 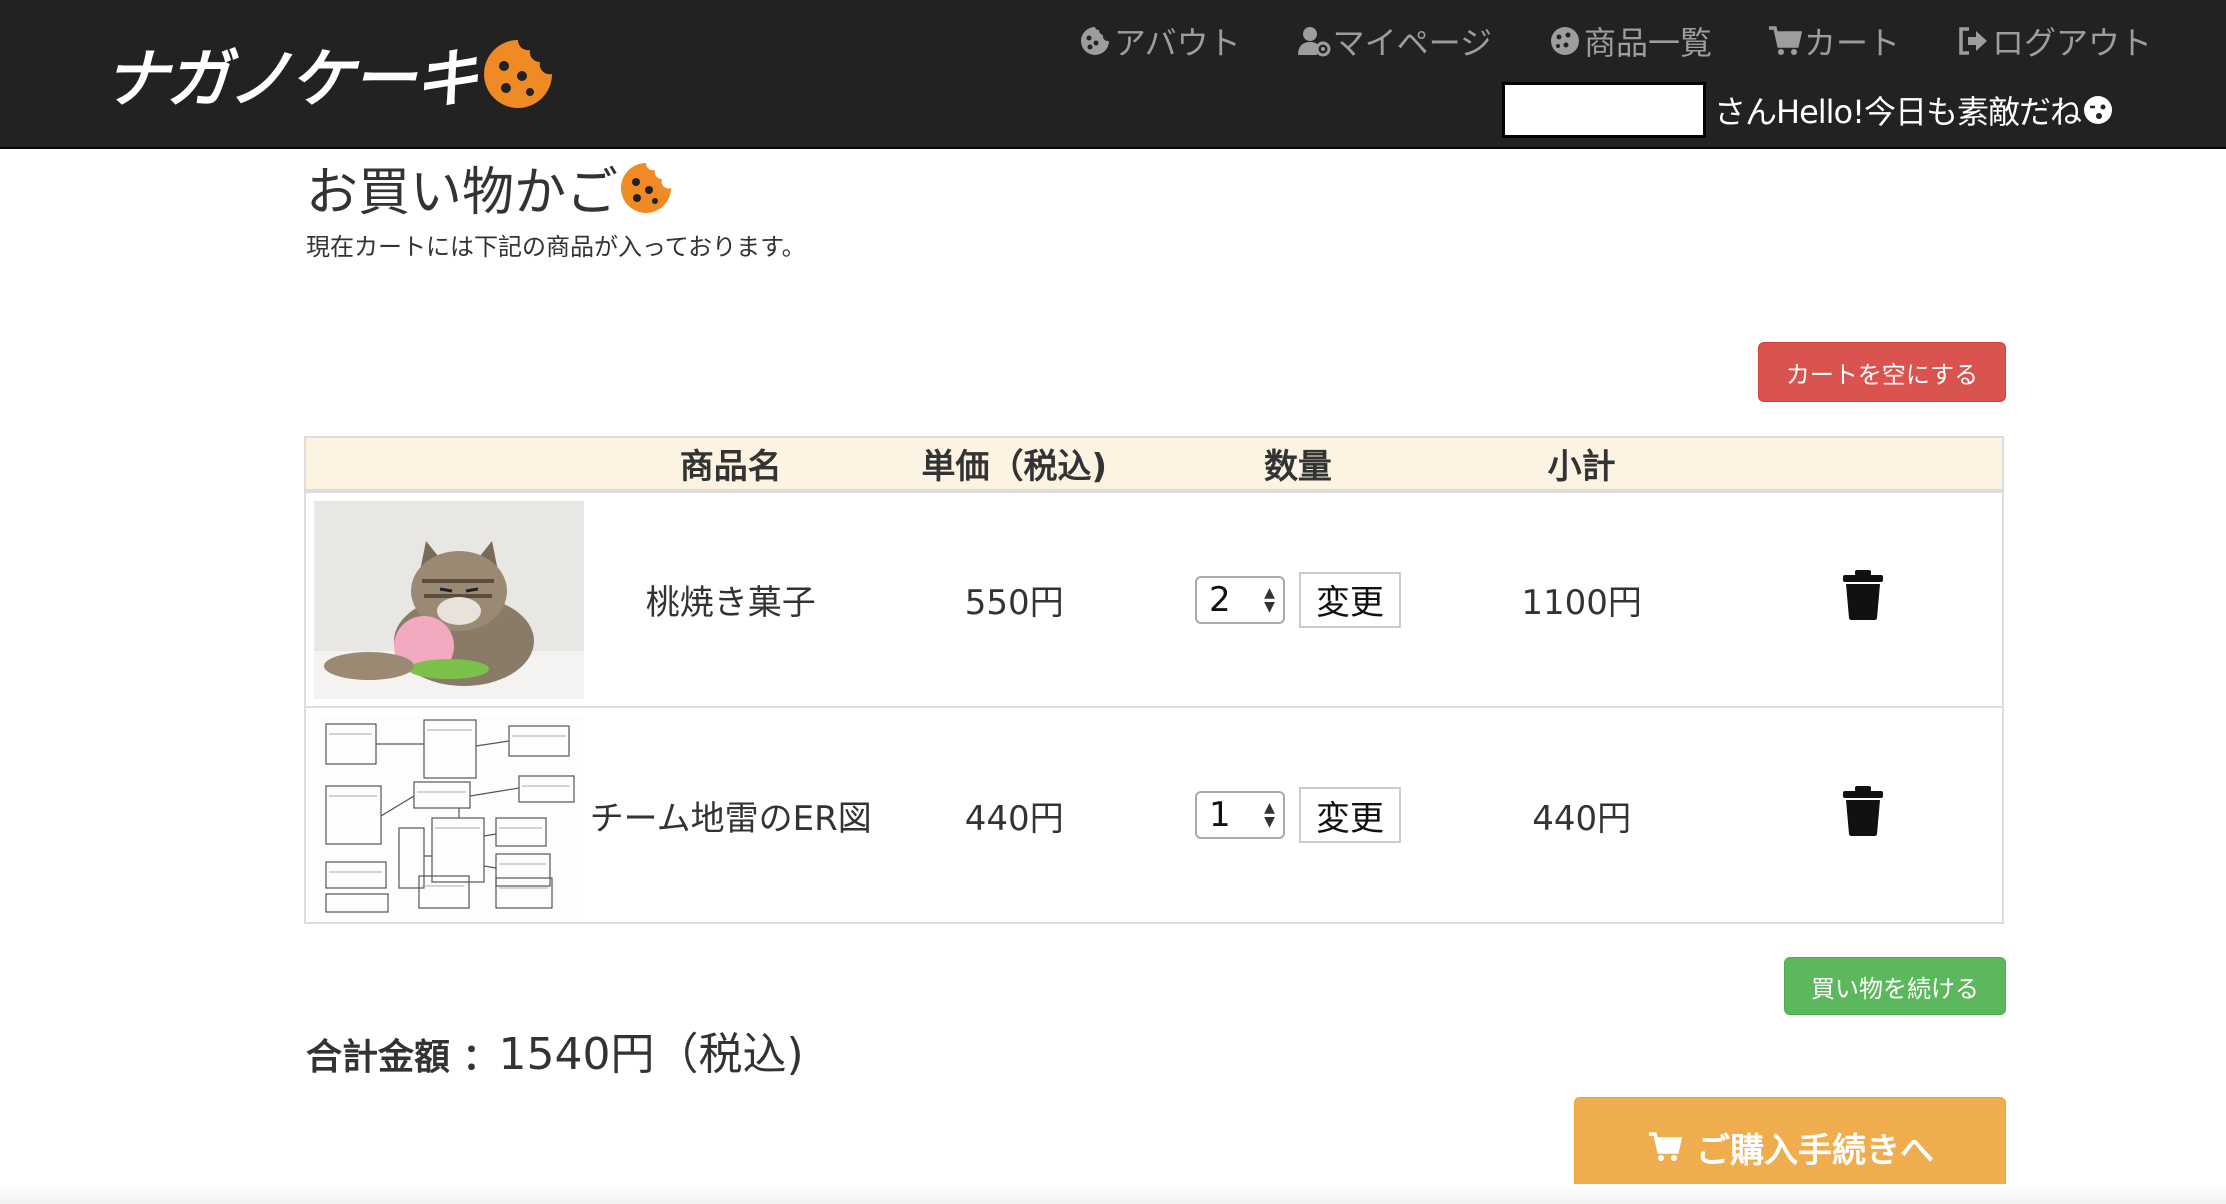 I want to click on table-row: チーム地雷のER図 440円 1 ▲ ▼ 変更 440円, so click(x=1154, y=814).